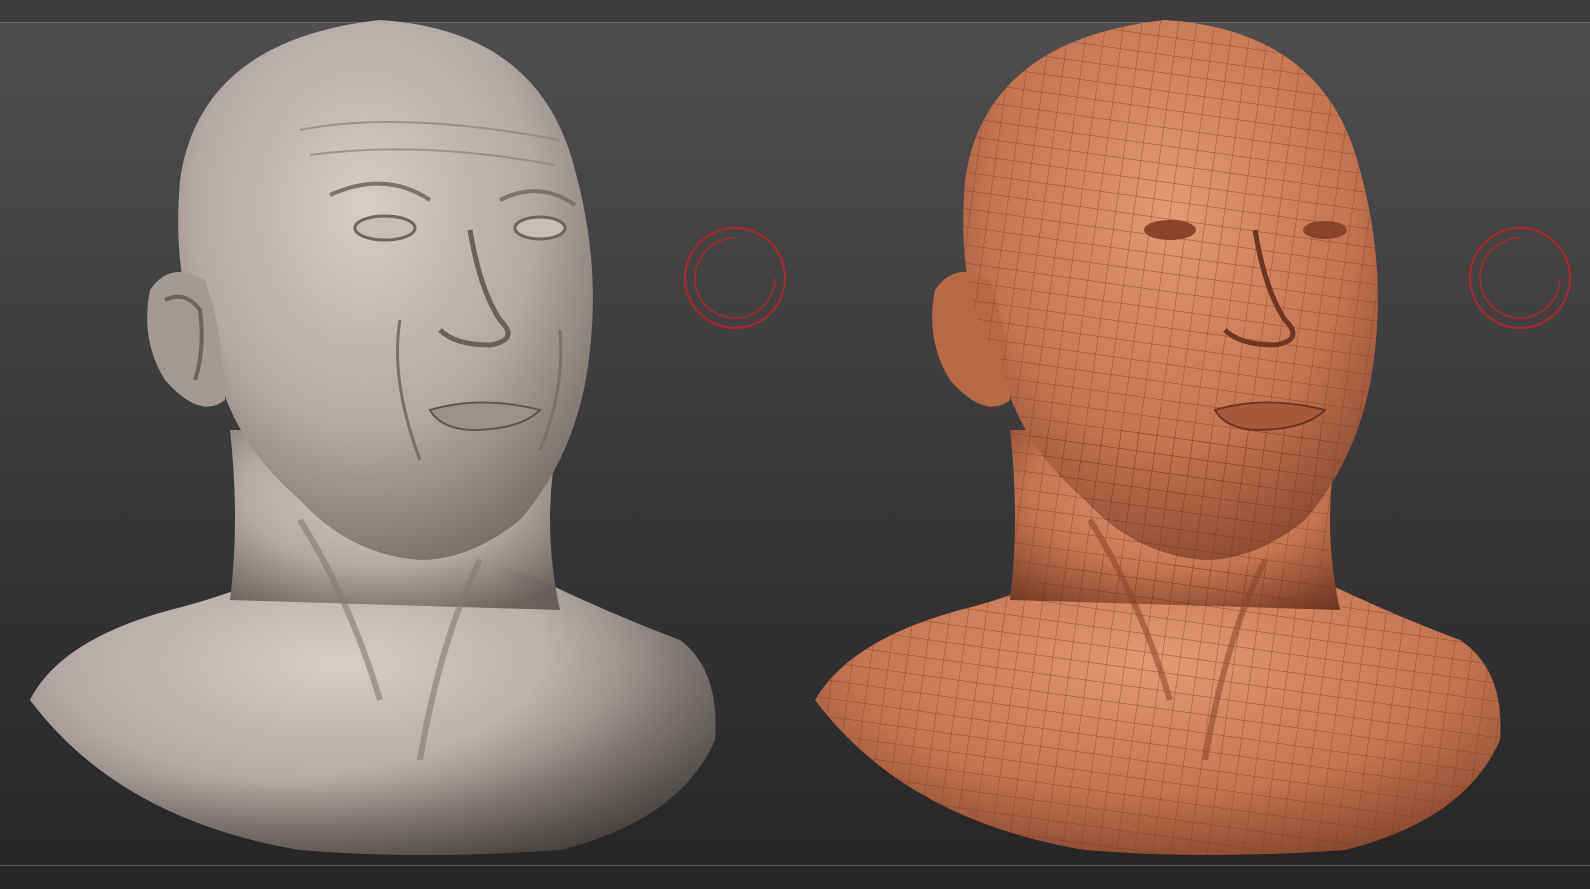  Describe the element at coordinates (795, 877) in the screenshot. I see `bottom-divider` at that location.